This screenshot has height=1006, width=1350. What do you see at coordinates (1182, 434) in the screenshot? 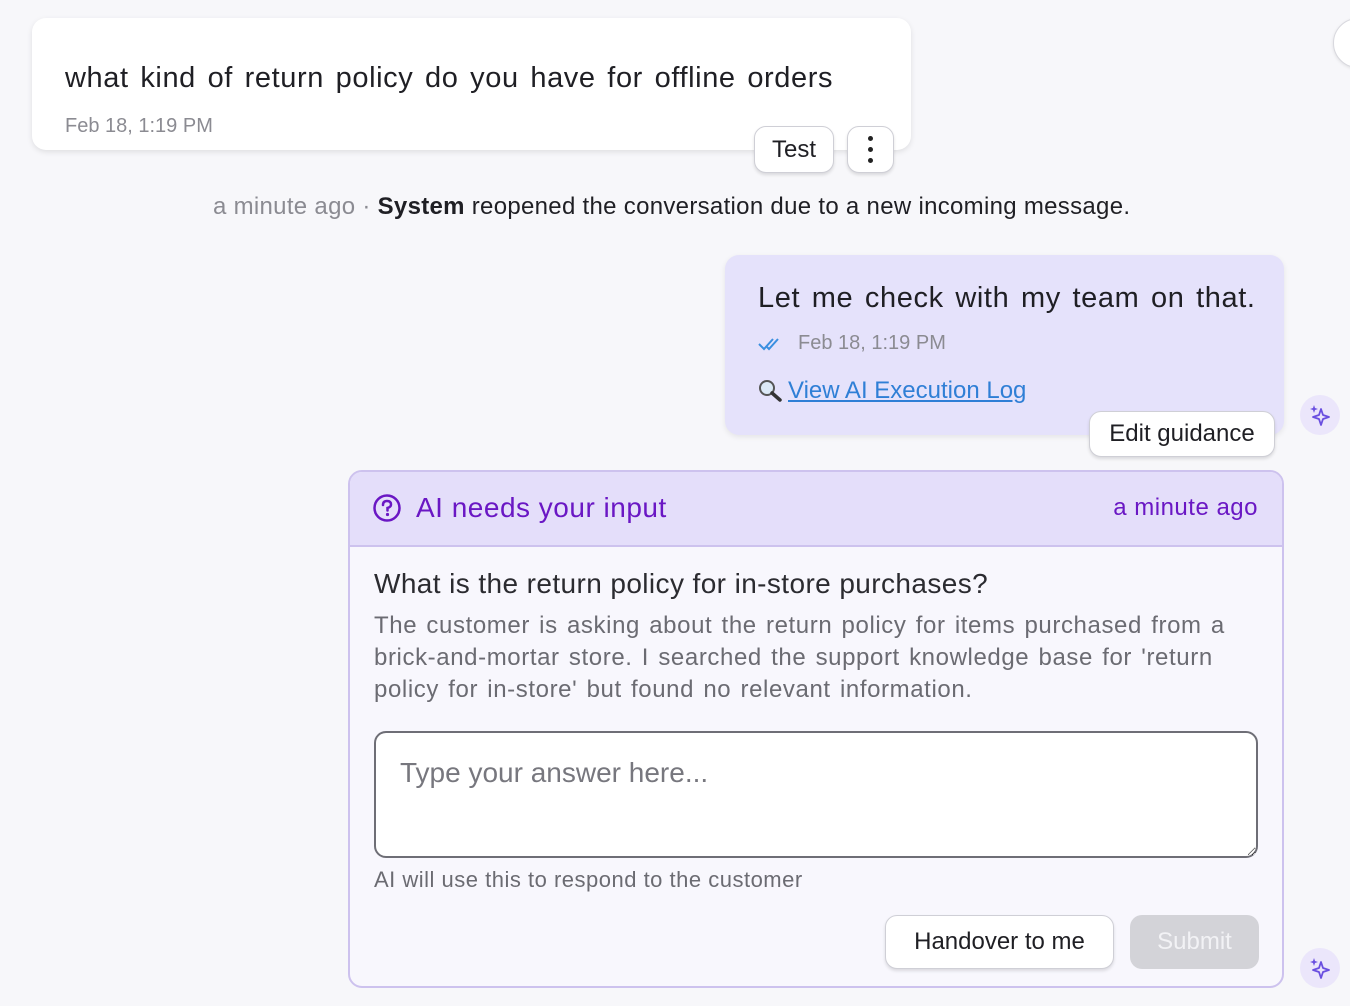
I see `edit-guidance-button: Edit guidance` at bounding box center [1182, 434].